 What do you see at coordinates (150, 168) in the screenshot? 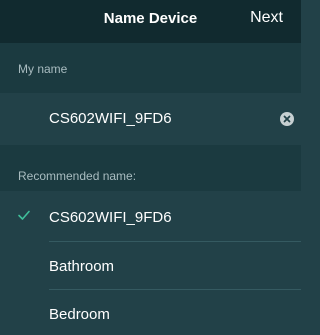
I see `recommended-header: Recommended name:` at bounding box center [150, 168].